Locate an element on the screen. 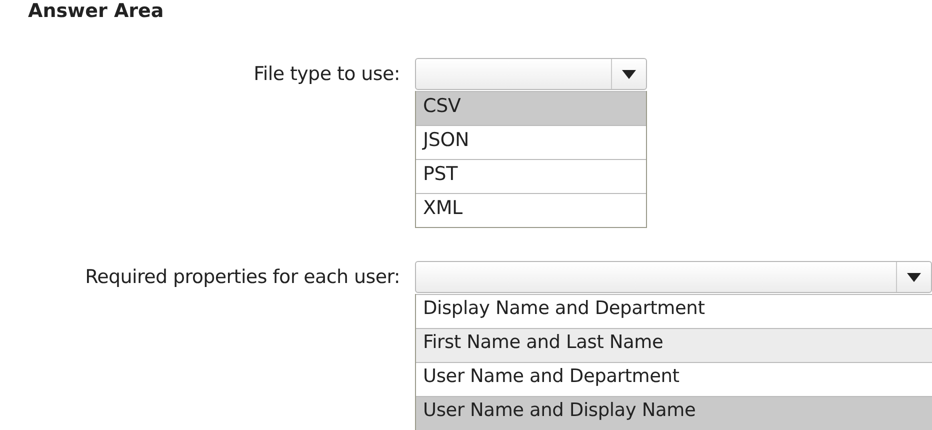  dropdown-option: User Name and Display Name is located at coordinates (674, 413).